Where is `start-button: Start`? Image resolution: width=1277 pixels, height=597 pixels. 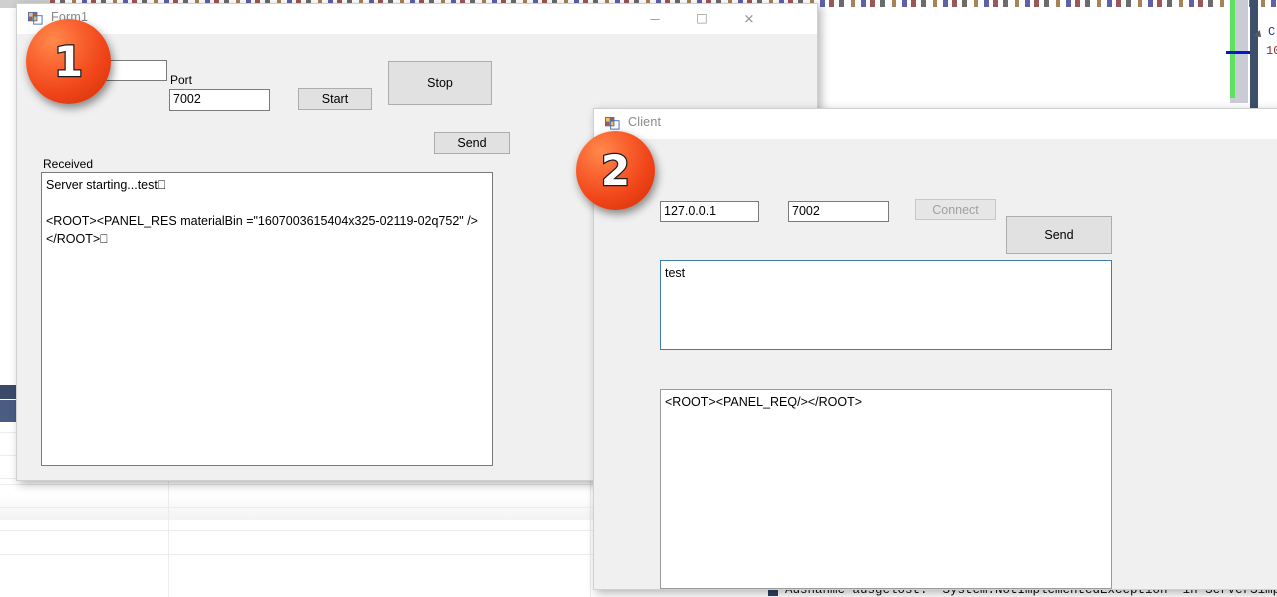 start-button: Start is located at coordinates (335, 99).